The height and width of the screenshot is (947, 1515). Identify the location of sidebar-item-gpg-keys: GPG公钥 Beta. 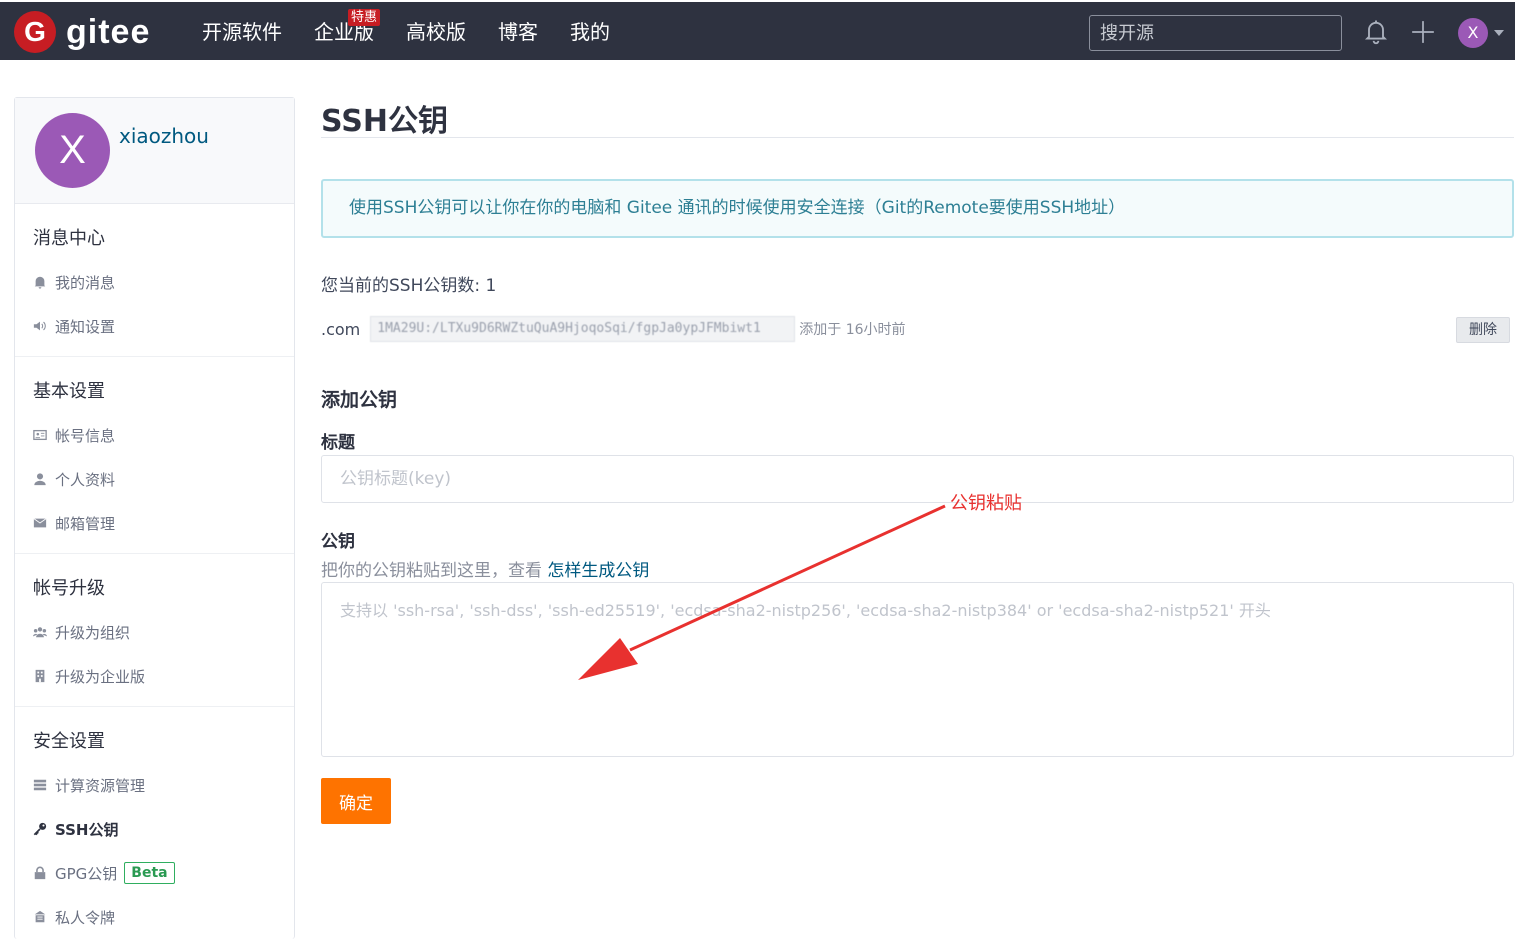
(154, 873).